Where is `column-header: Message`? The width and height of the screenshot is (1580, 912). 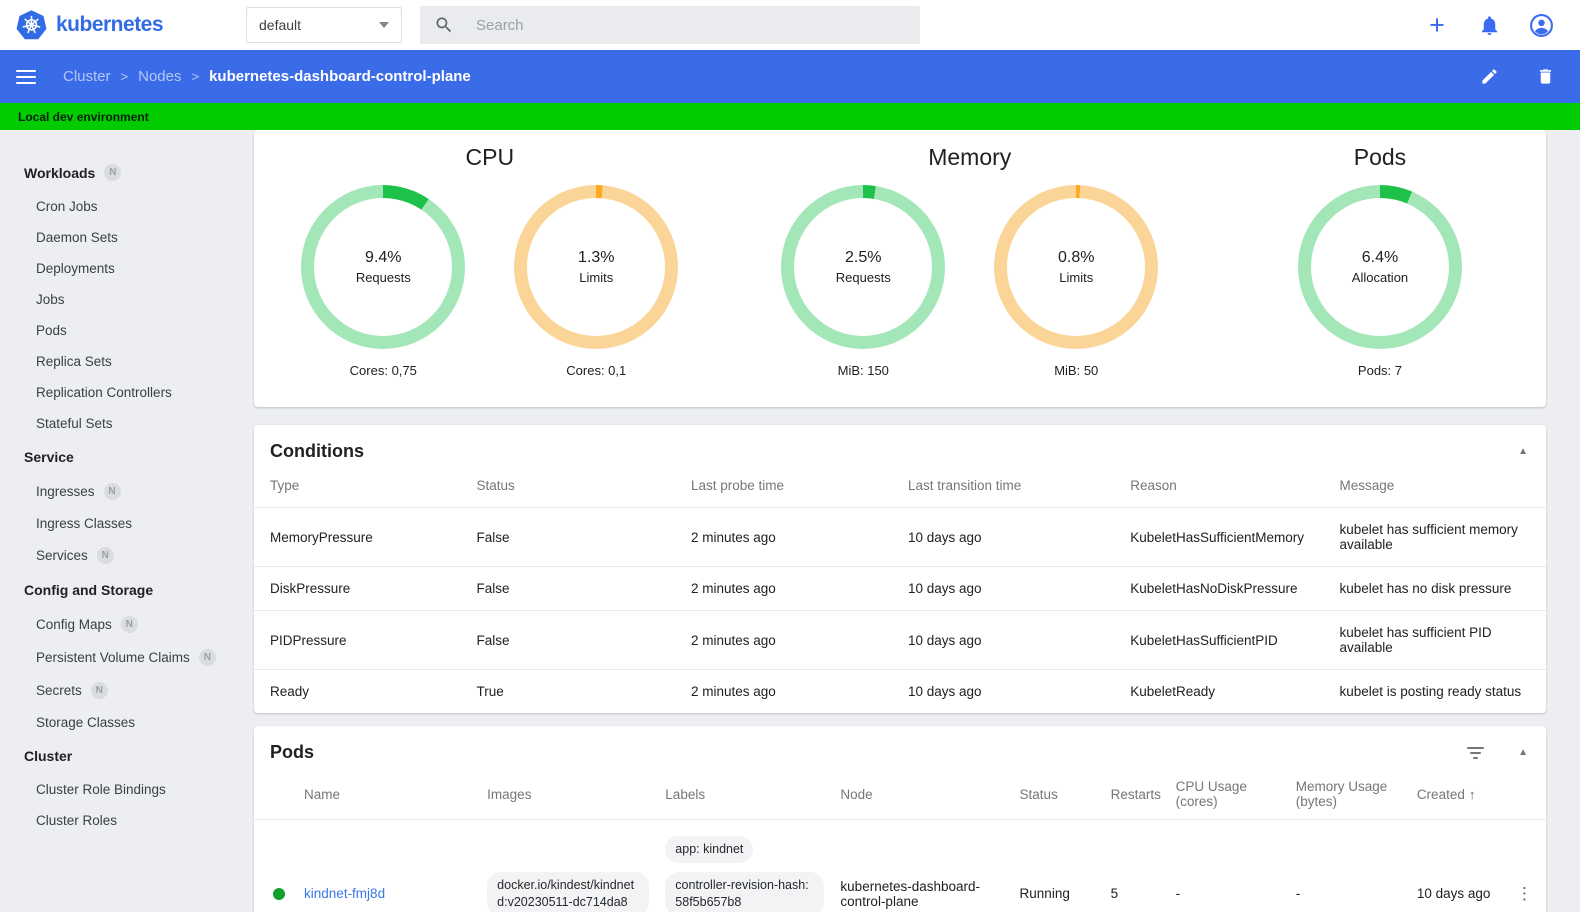
column-header: Message is located at coordinates (1367, 485).